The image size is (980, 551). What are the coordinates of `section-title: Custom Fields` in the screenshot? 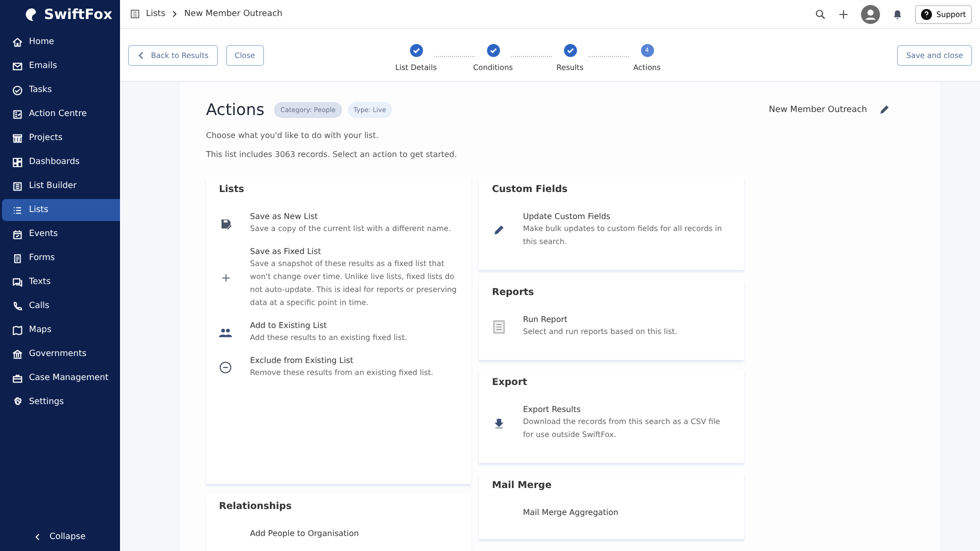 It's located at (530, 189).